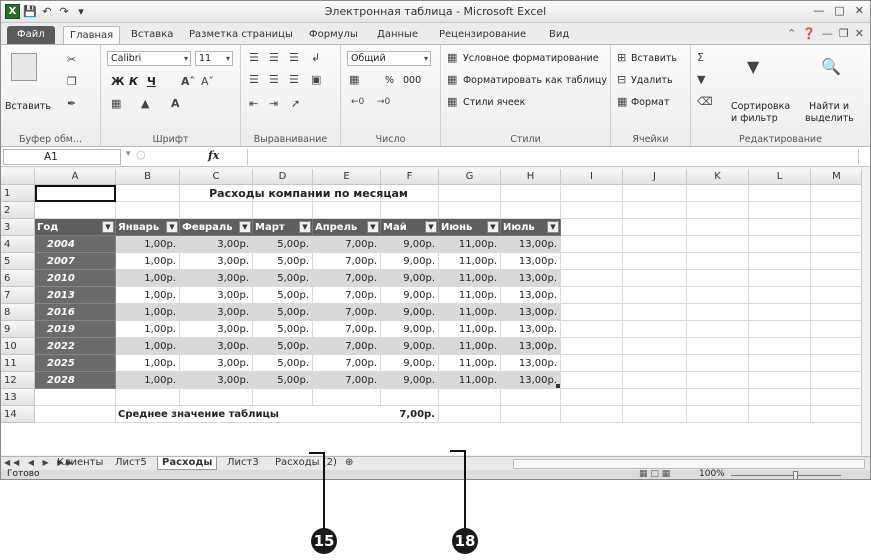 The width and height of the screenshot is (871, 560). What do you see at coordinates (531, 58) in the screenshot?
I see `conditional-format-button: Условное форматирование` at bounding box center [531, 58].